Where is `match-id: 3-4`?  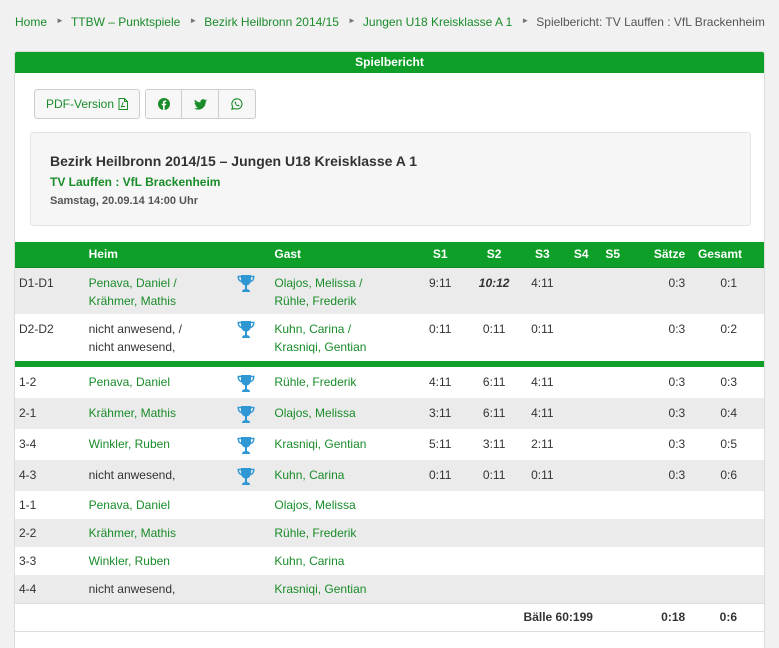
match-id: 3-4 is located at coordinates (28, 444).